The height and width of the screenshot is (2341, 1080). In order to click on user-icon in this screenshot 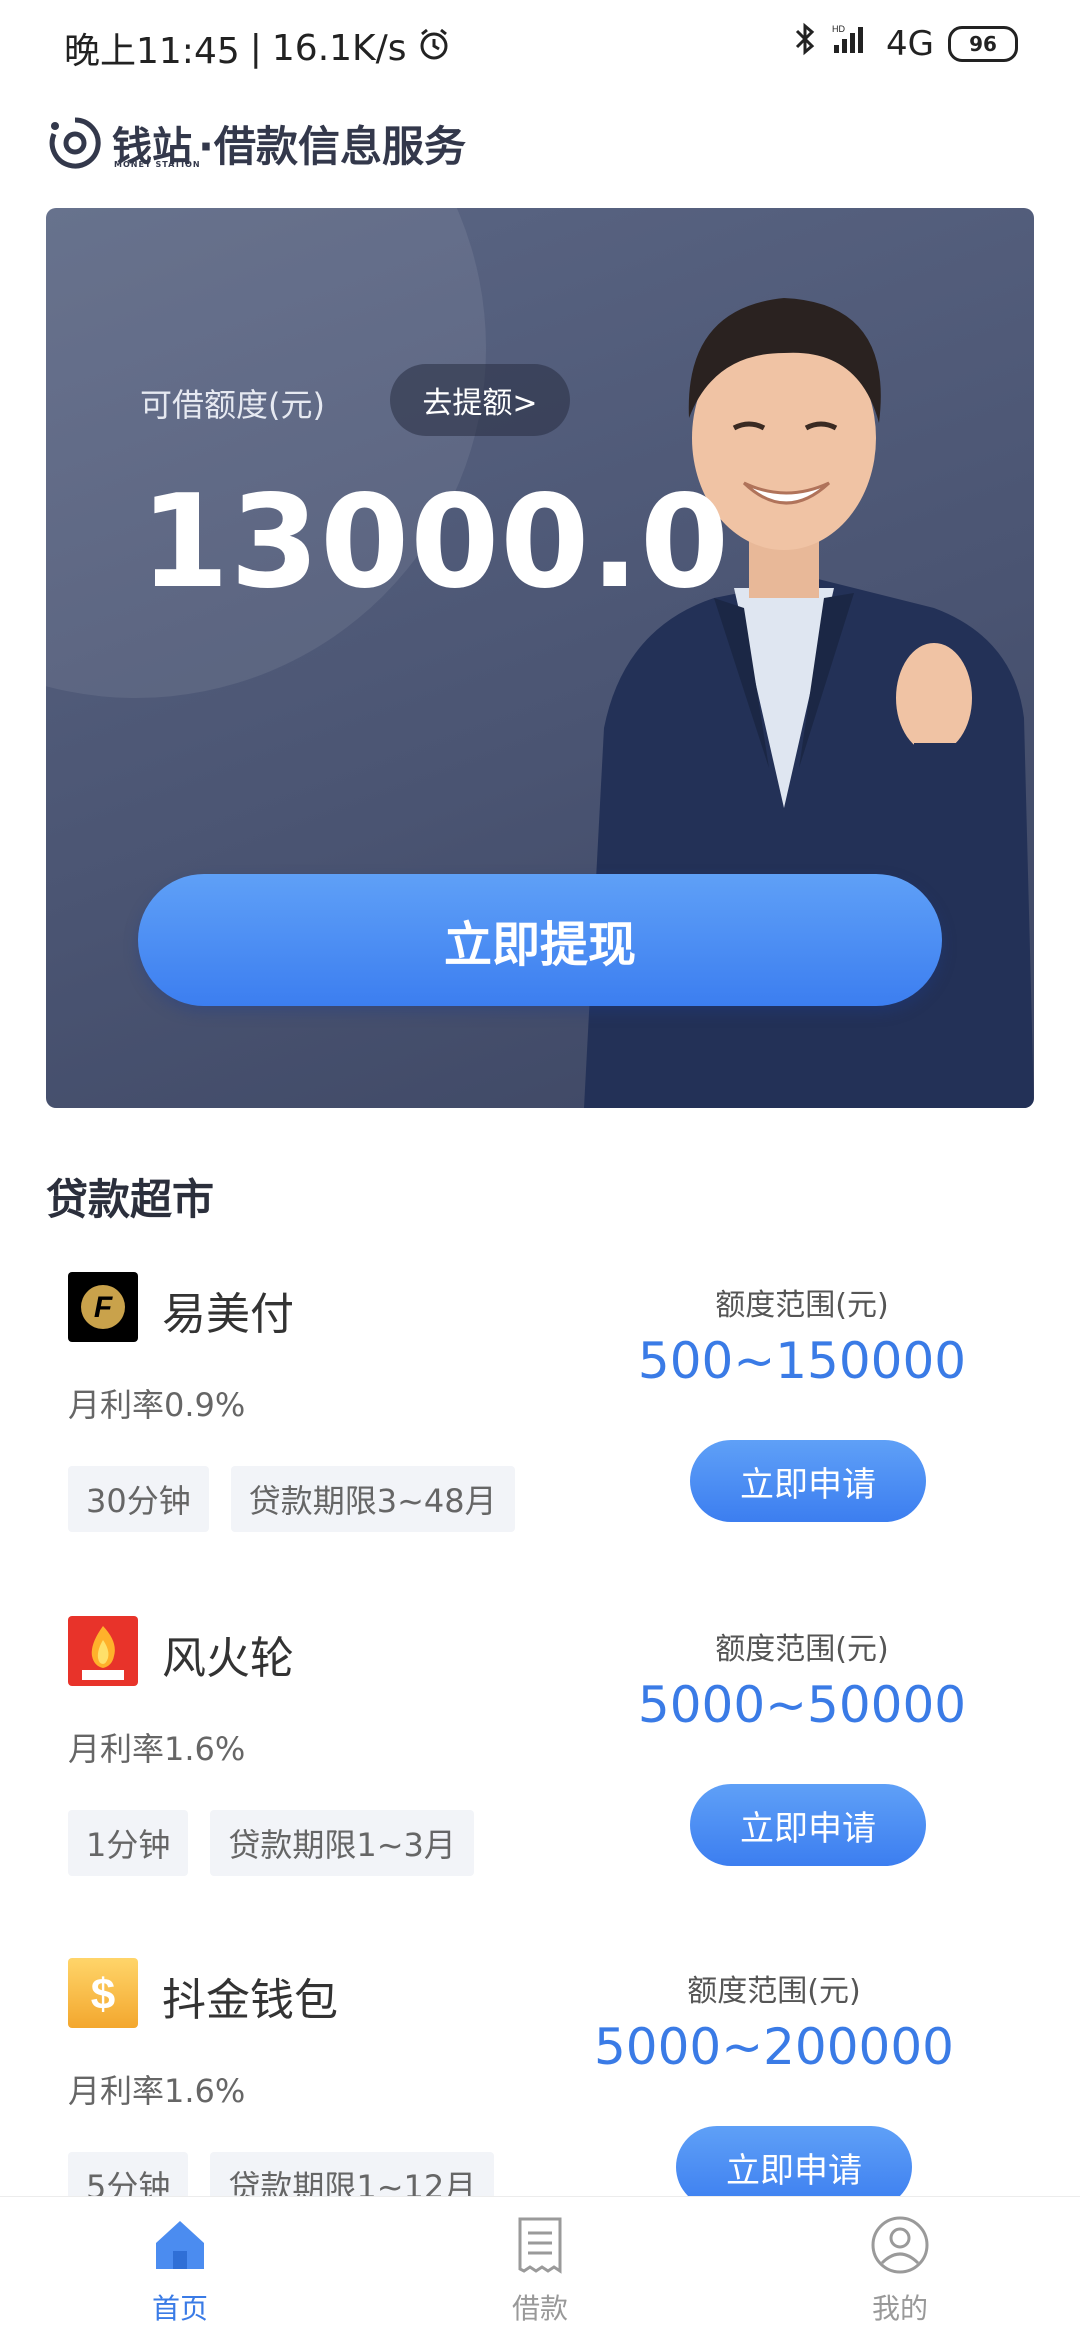, I will do `click(900, 2245)`.